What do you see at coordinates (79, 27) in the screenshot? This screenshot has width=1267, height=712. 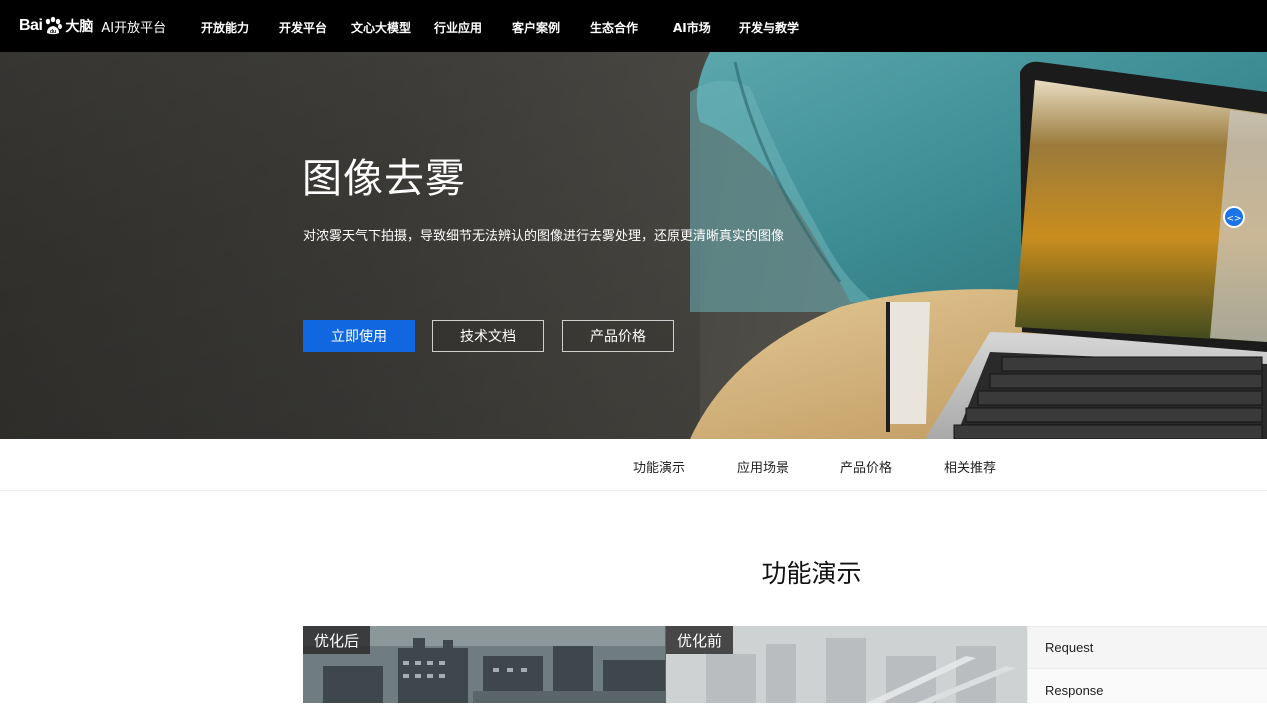 I see `logo-dnao-text: 大脑` at bounding box center [79, 27].